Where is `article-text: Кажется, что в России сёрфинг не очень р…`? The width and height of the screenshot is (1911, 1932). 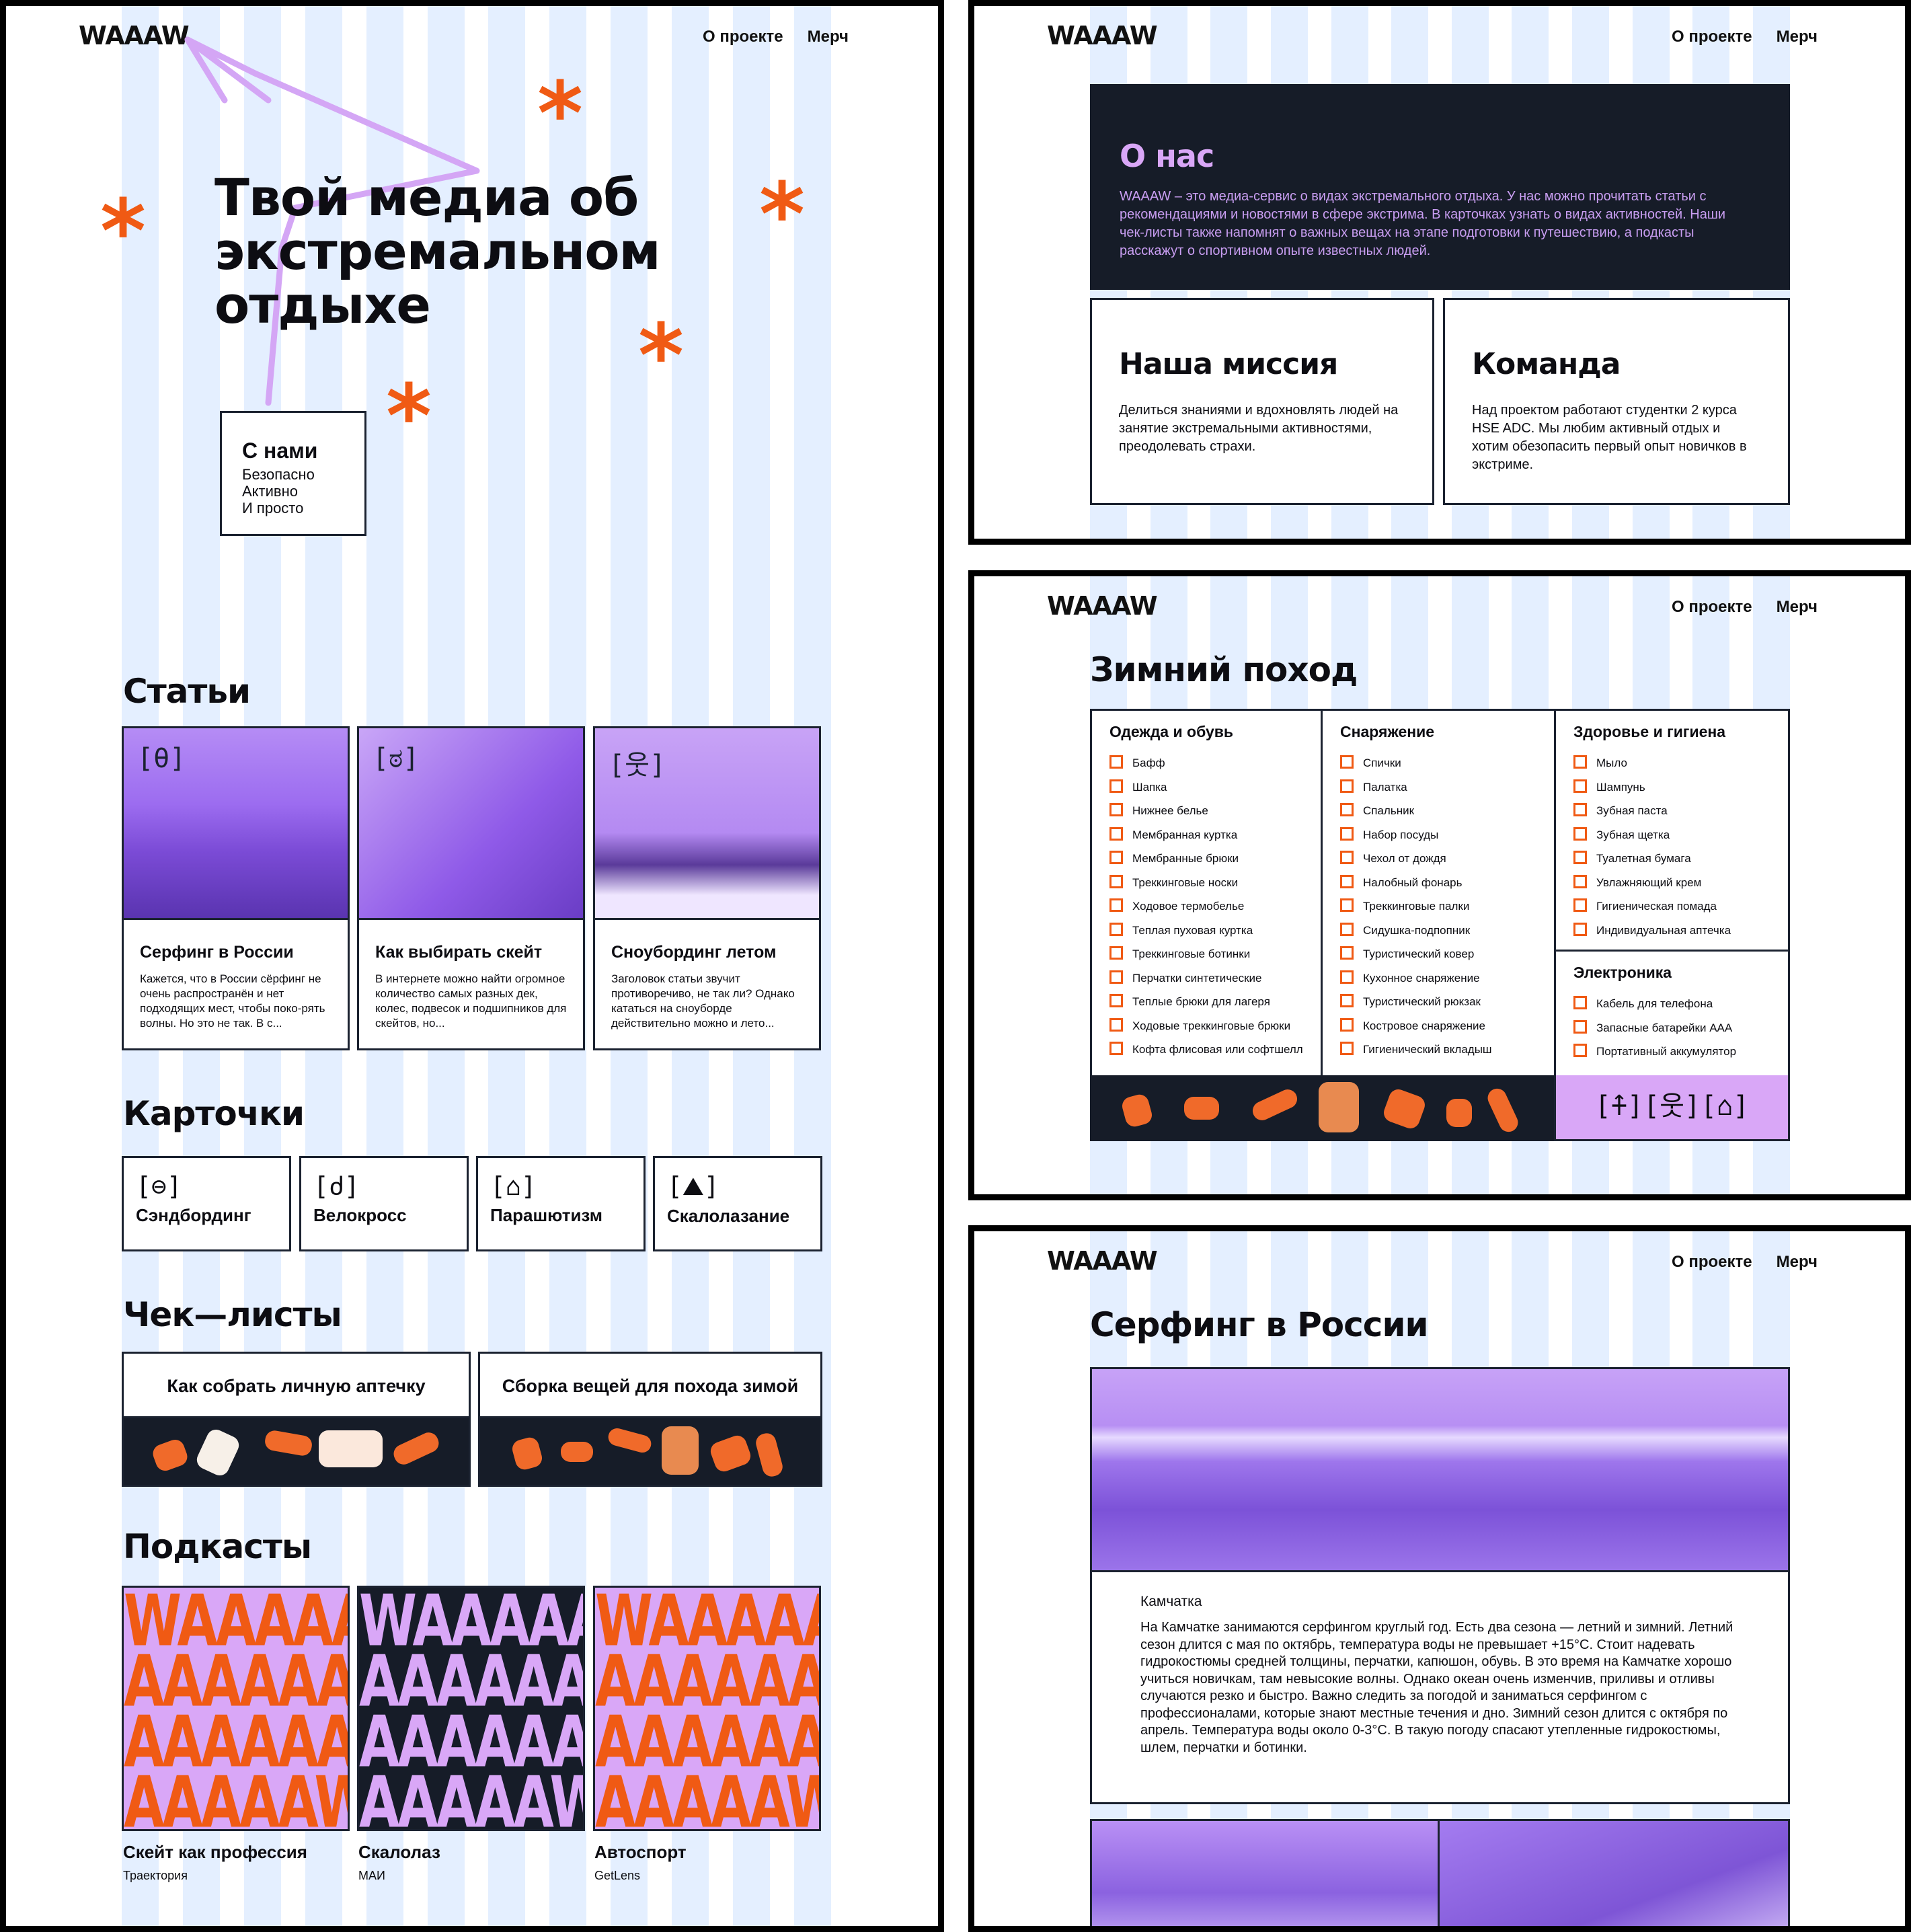 article-text: Кажется, что в России сёрфинг не очень р… is located at coordinates (232, 1001).